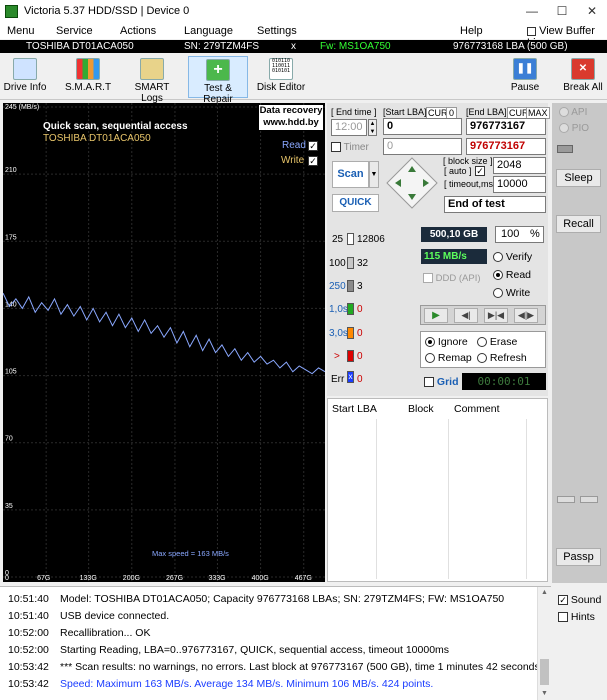 This screenshot has height=700, width=607. Describe the element at coordinates (422, 126) in the screenshot. I see `start-lba-input: 0` at that location.